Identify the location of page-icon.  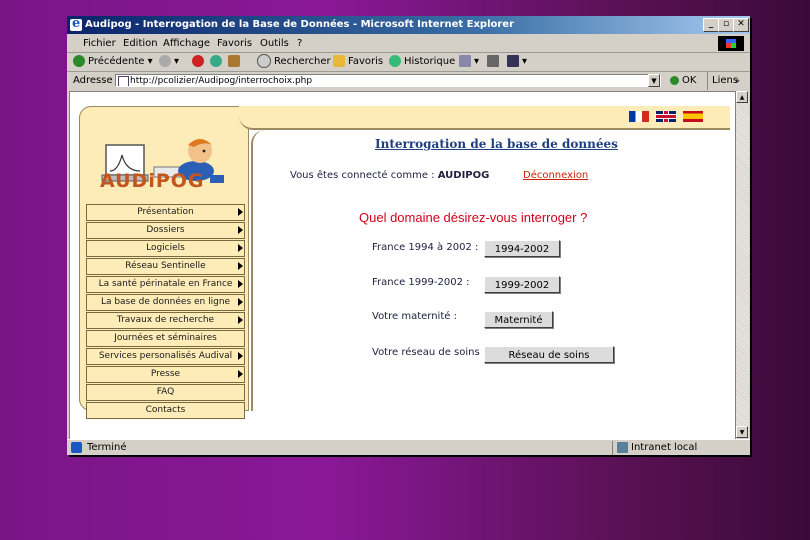
(123, 81).